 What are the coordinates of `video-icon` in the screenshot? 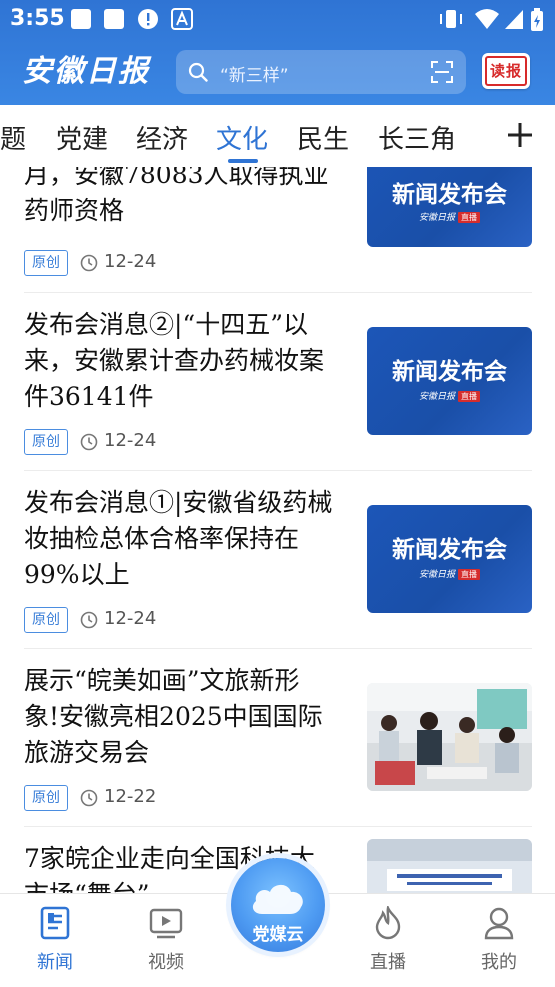 It's located at (166, 923).